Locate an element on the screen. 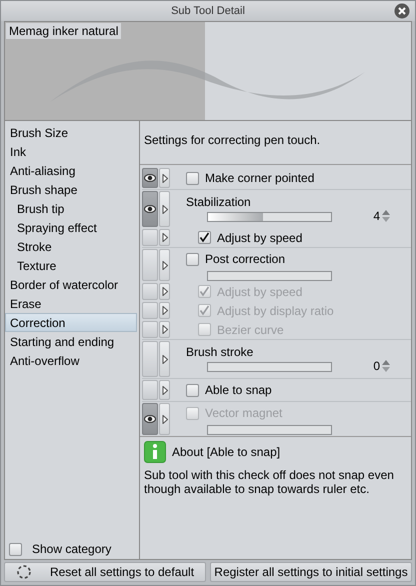 The height and width of the screenshot is (586, 416). info-icon is located at coordinates (155, 452).